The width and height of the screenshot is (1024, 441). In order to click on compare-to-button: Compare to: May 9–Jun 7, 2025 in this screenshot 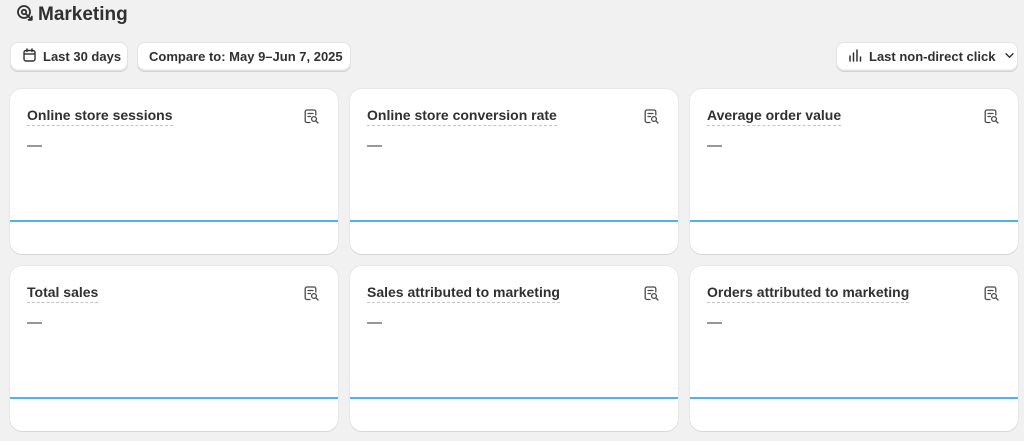, I will do `click(244, 56)`.